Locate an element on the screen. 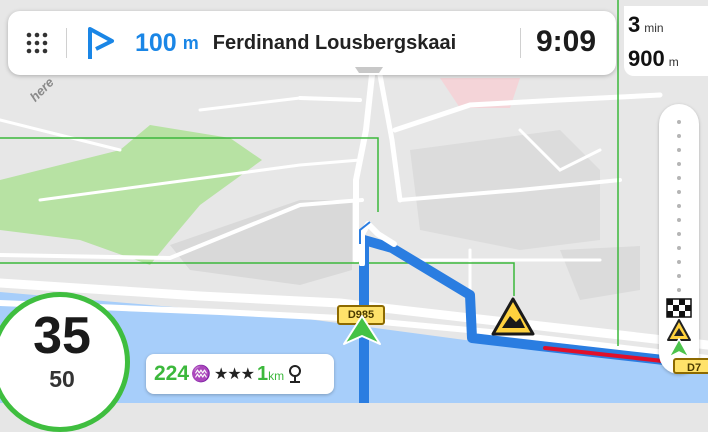 Image resolution: width=708 pixels, height=432 pixels. maneuver-arrow-icon is located at coordinates (378, 243).